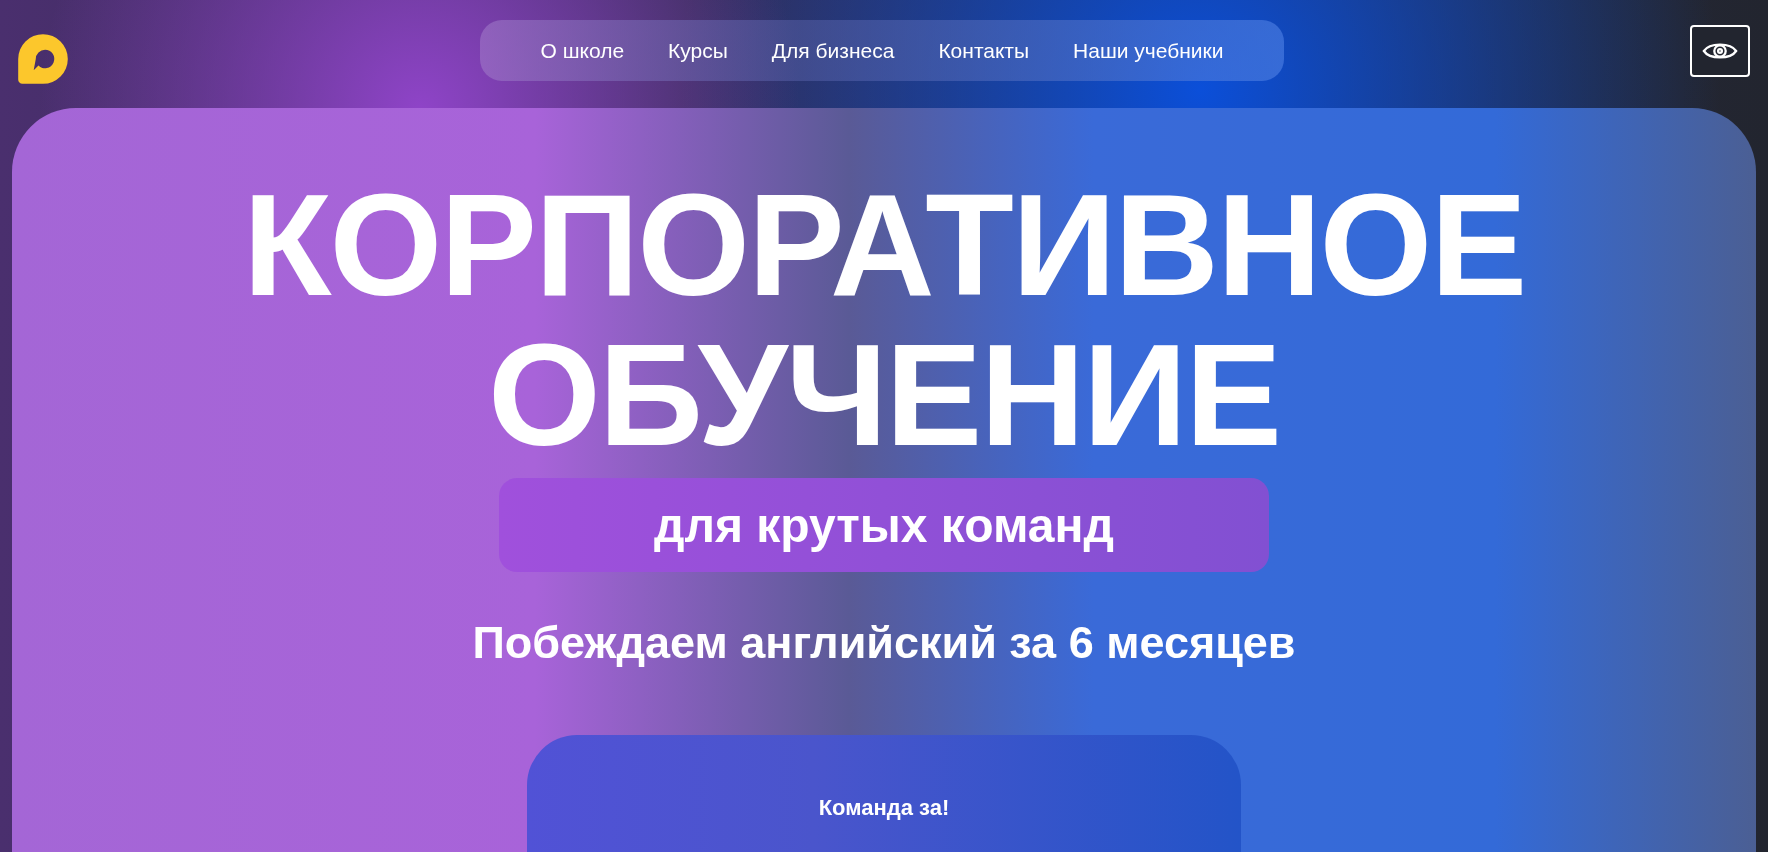 Image resolution: width=1768 pixels, height=852 pixels. Describe the element at coordinates (884, 395) in the screenshot. I see `hero-title: ОБУЧЕНИЕ` at that location.